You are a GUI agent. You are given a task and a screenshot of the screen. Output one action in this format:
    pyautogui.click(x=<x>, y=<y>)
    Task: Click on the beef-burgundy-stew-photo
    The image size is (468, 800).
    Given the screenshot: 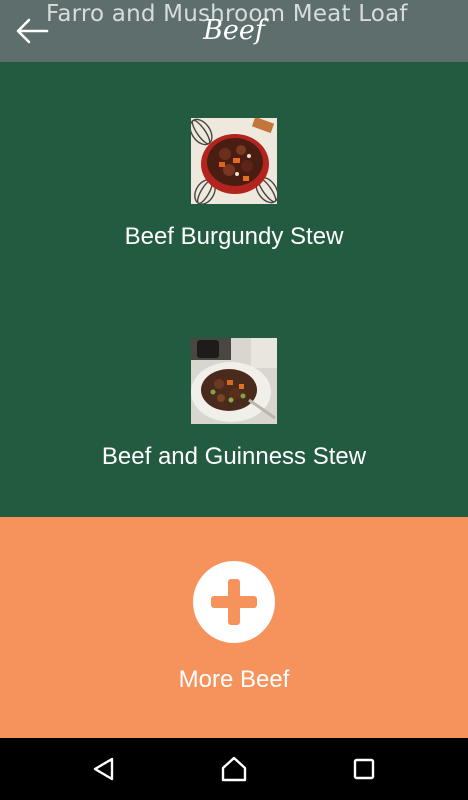 What is the action you would take?
    pyautogui.click(x=234, y=161)
    